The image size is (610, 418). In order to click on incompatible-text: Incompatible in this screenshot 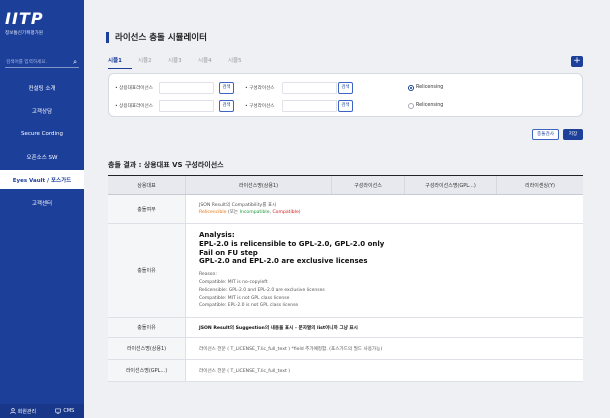, I will do `click(254, 212)`.